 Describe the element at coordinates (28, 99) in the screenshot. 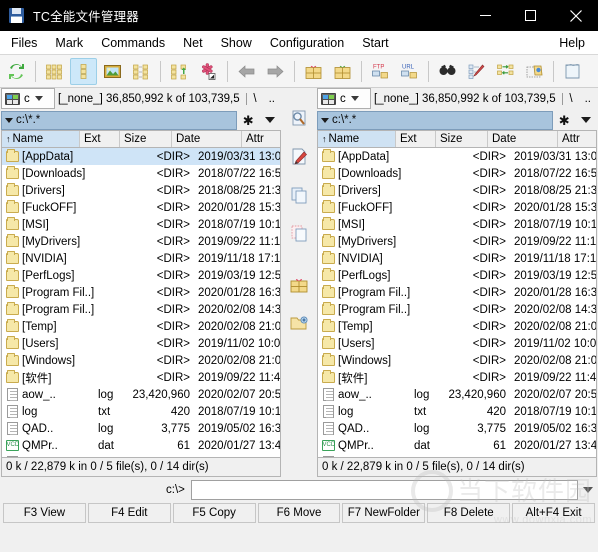

I see `left-drive-selector: c` at that location.